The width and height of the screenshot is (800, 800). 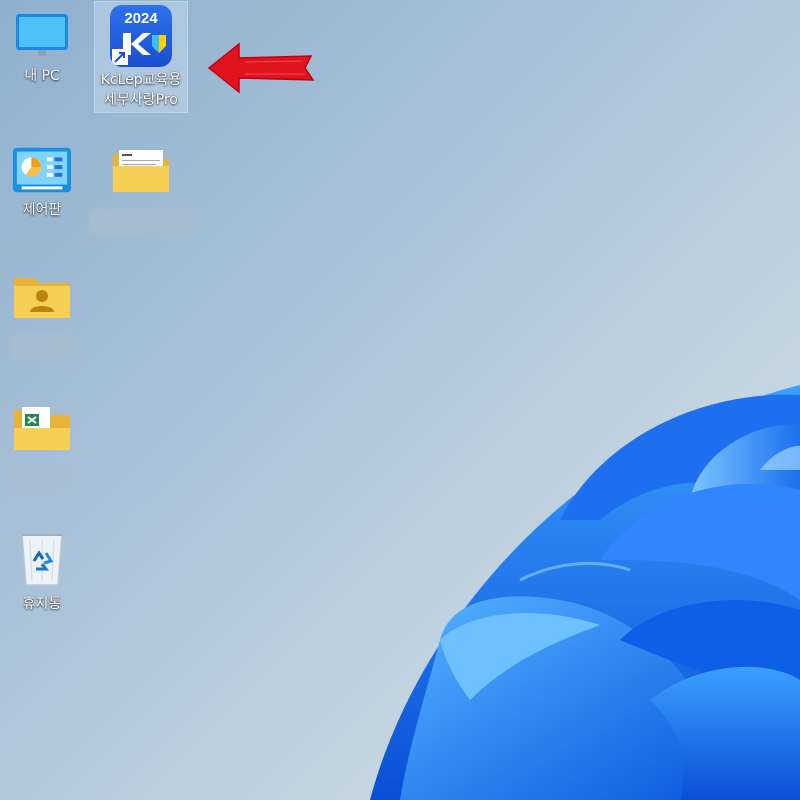 I want to click on monitor-icon, so click(x=42, y=36).